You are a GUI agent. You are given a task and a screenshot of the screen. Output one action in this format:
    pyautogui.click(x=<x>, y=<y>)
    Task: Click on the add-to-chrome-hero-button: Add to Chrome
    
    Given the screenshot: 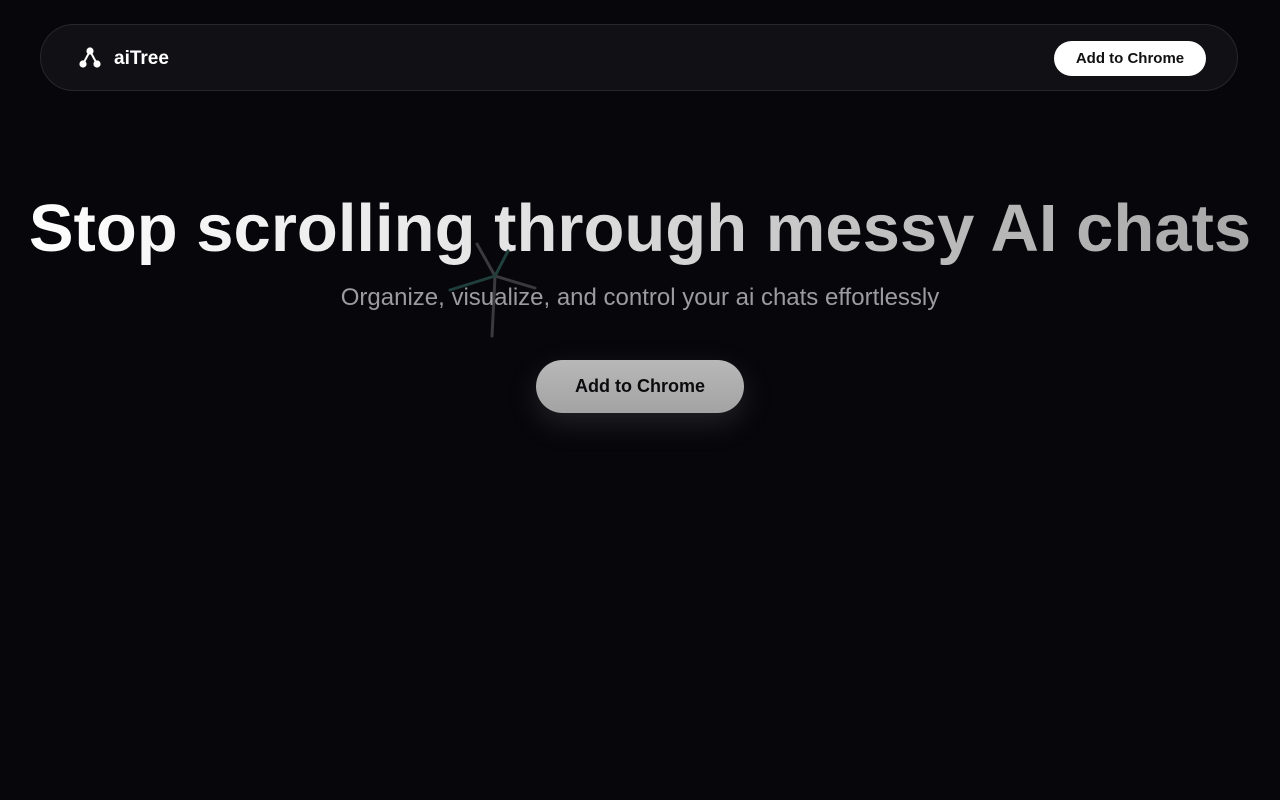 What is the action you would take?
    pyautogui.click(x=640, y=386)
    